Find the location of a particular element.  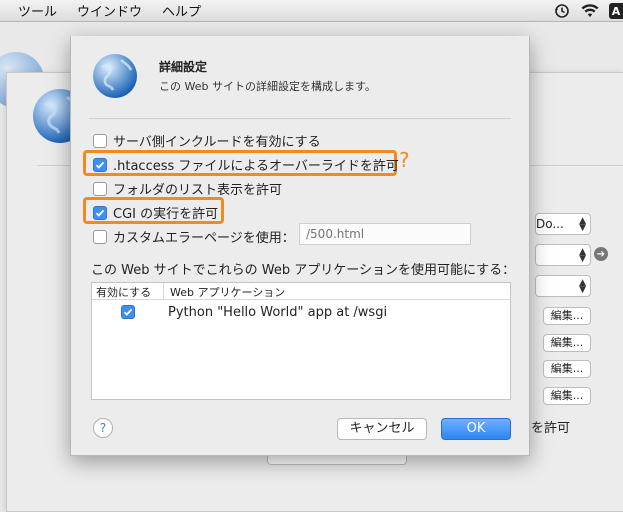

menu-bar: ツール ウインドウ ヘルプ A is located at coordinates (311, 11).